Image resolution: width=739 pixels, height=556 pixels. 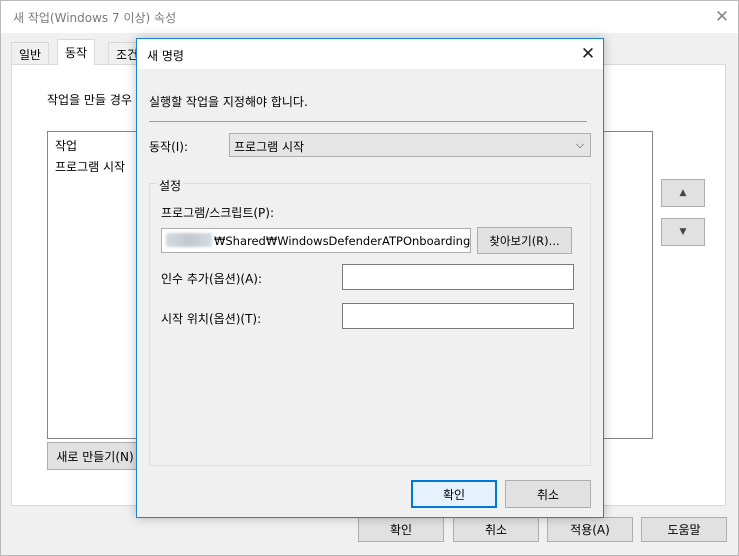 What do you see at coordinates (127, 55) in the screenshot?
I see `tab-conditions-label: 조건` at bounding box center [127, 55].